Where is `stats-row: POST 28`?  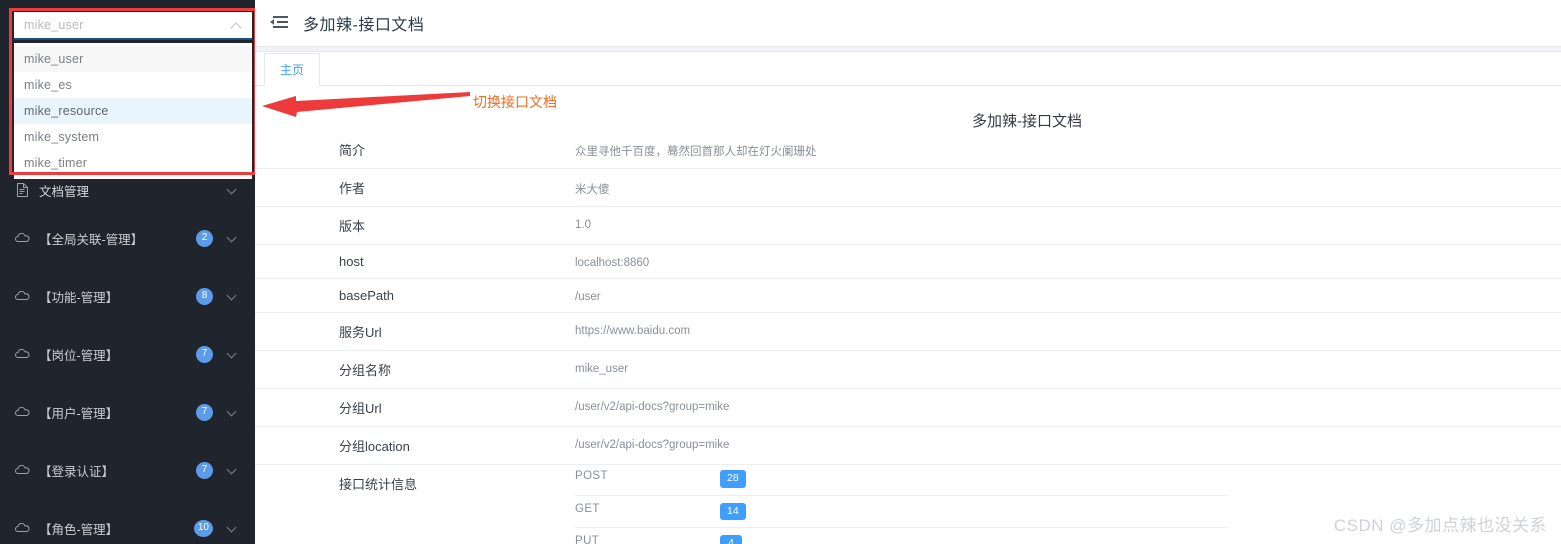
stats-row: POST 28 is located at coordinates (902, 479).